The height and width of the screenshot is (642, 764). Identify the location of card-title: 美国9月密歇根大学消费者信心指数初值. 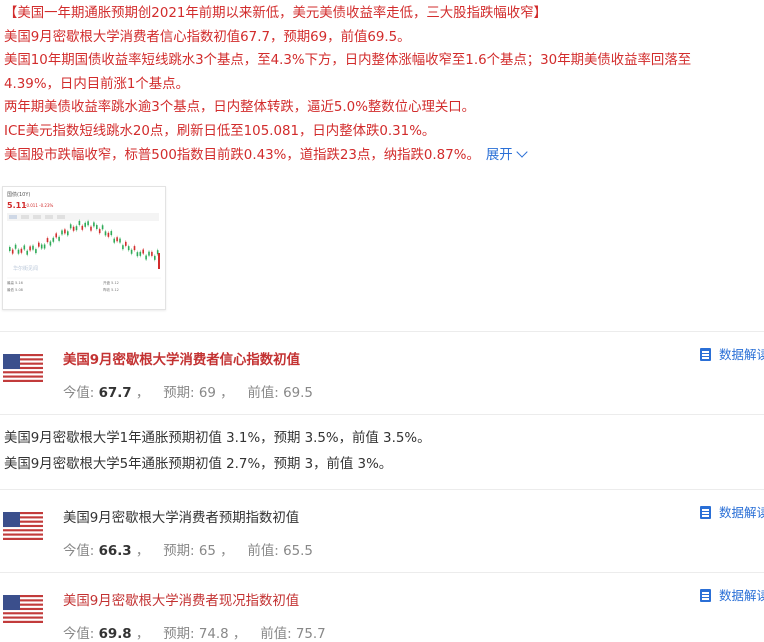
(181, 358).